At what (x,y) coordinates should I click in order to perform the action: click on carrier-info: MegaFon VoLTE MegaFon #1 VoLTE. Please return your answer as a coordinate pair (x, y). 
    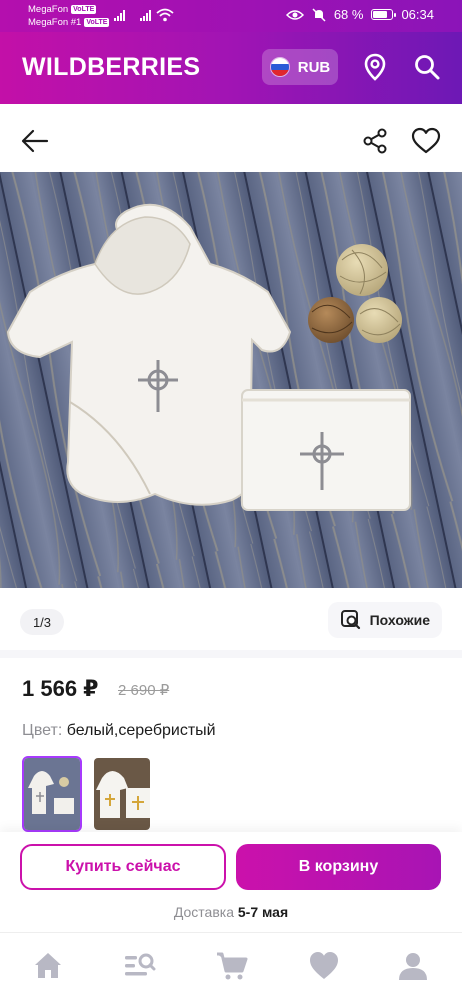
    Looking at the image, I should click on (69, 16).